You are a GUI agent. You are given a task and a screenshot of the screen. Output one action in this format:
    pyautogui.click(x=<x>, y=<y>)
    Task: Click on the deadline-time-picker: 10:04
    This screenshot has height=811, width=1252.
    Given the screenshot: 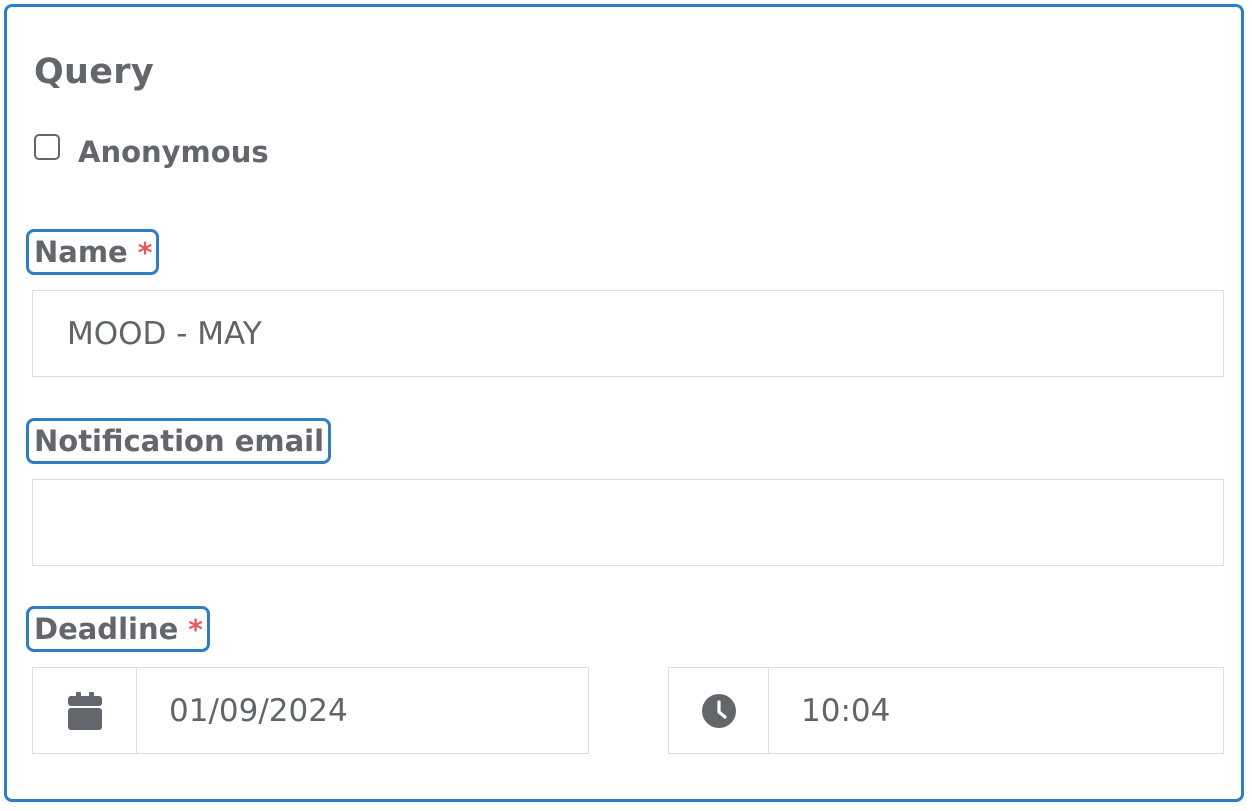 What is the action you would take?
    pyautogui.click(x=946, y=710)
    